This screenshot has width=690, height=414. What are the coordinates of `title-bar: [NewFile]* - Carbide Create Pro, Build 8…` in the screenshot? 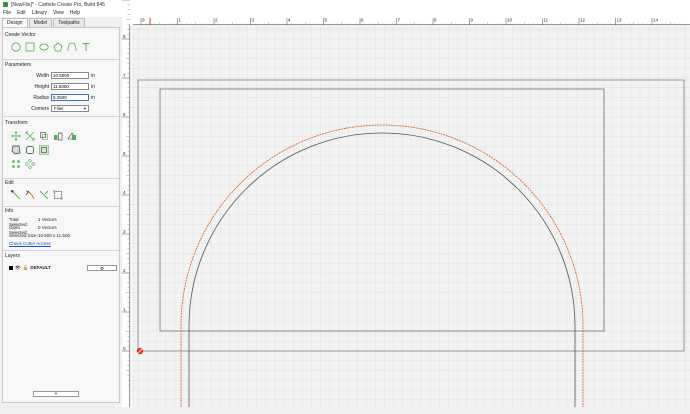 It's located at (345, 4).